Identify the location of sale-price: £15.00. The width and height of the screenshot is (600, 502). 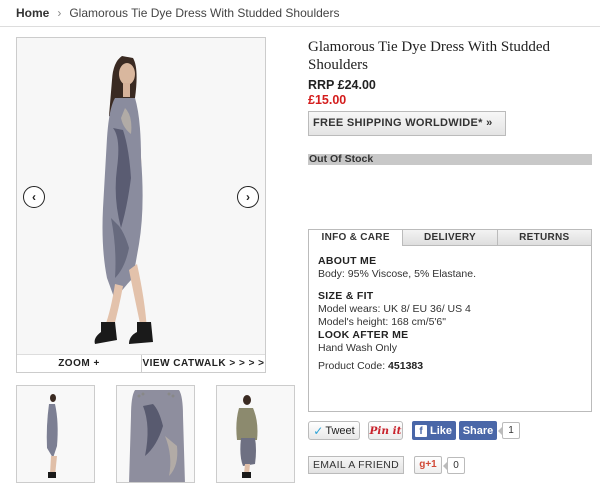
(327, 100).